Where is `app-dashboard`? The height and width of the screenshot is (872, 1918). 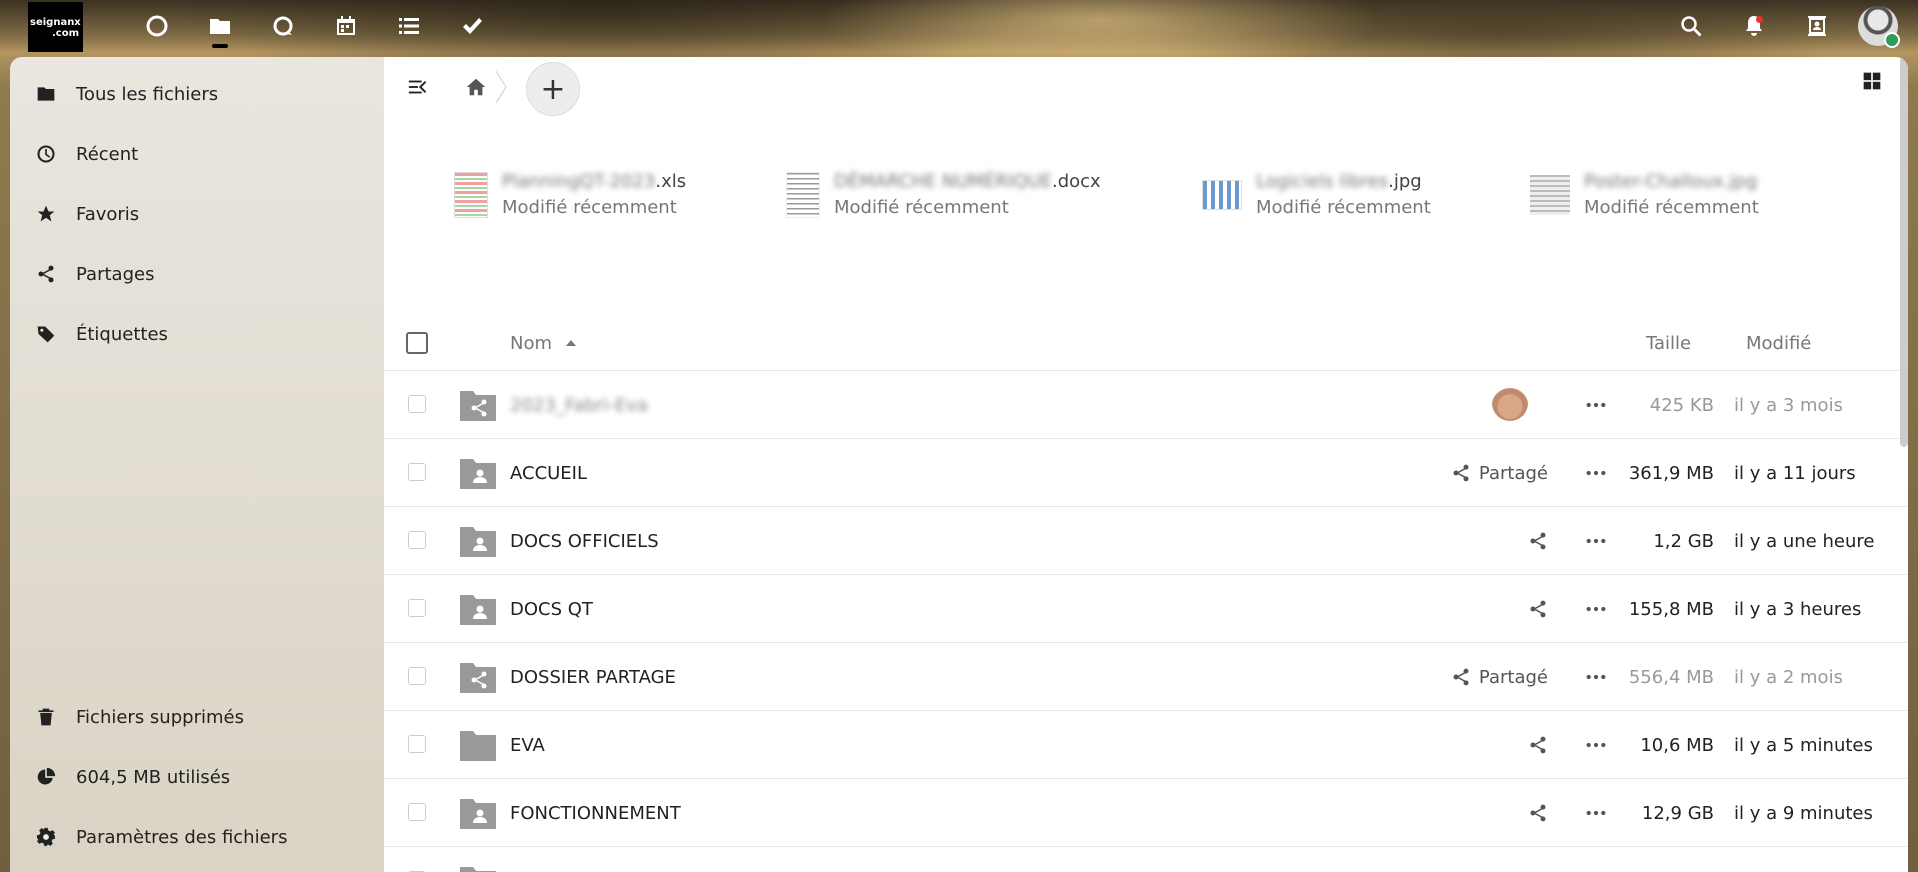
app-dashboard is located at coordinates (156, 26).